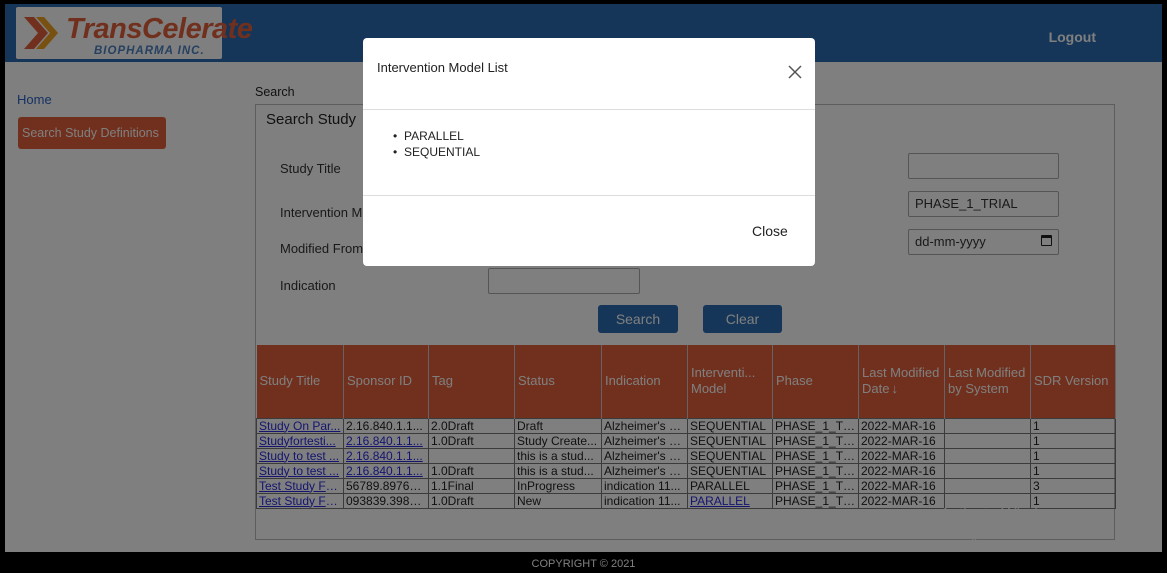  Describe the element at coordinates (589, 195) in the screenshot. I see `dialog-divider-bottom` at that location.